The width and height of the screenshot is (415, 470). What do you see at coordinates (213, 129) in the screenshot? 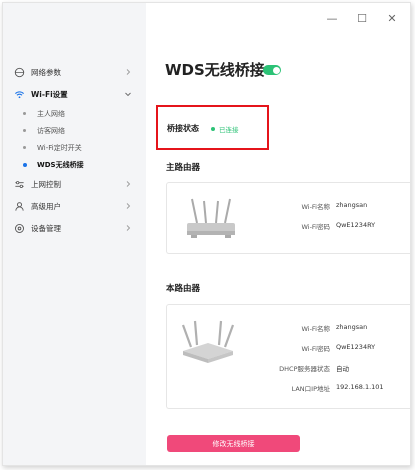
I see `status-dot-icon` at bounding box center [213, 129].